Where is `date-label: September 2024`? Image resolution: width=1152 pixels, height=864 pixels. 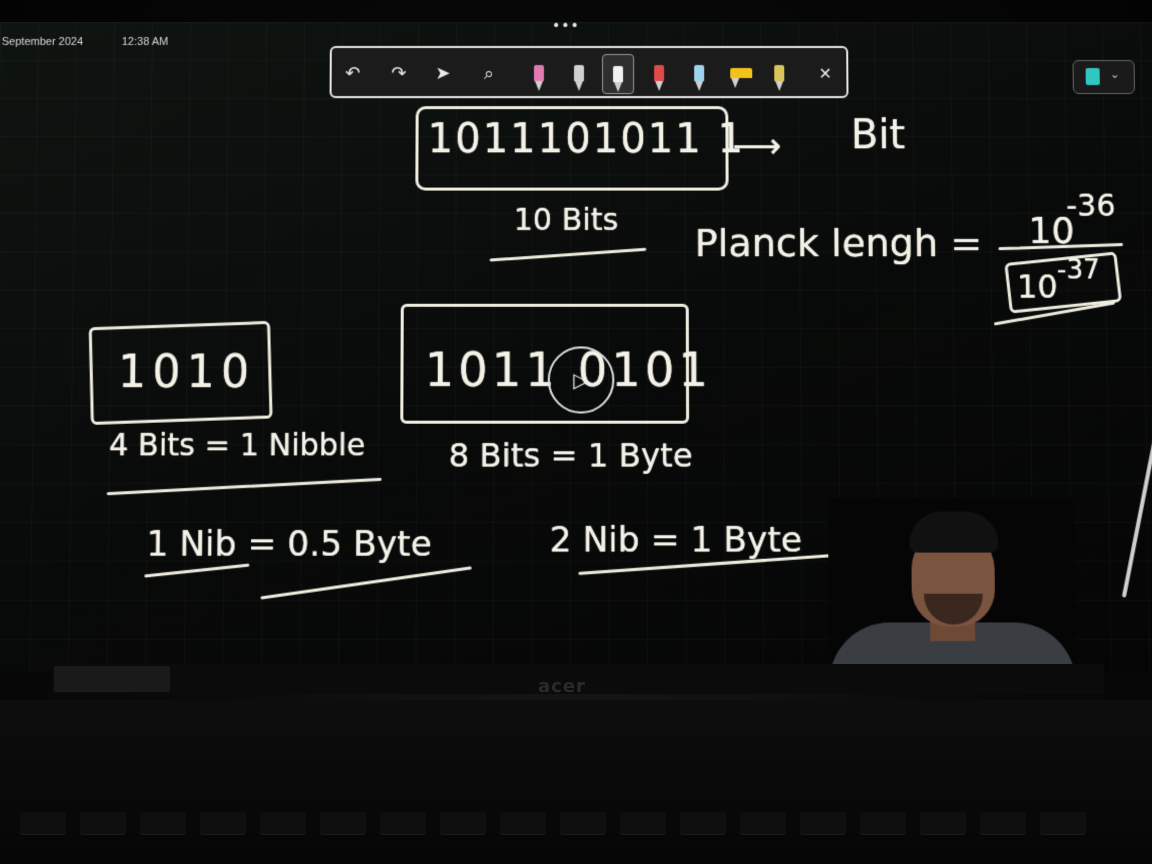
date-label: September 2024 is located at coordinates (43, 42).